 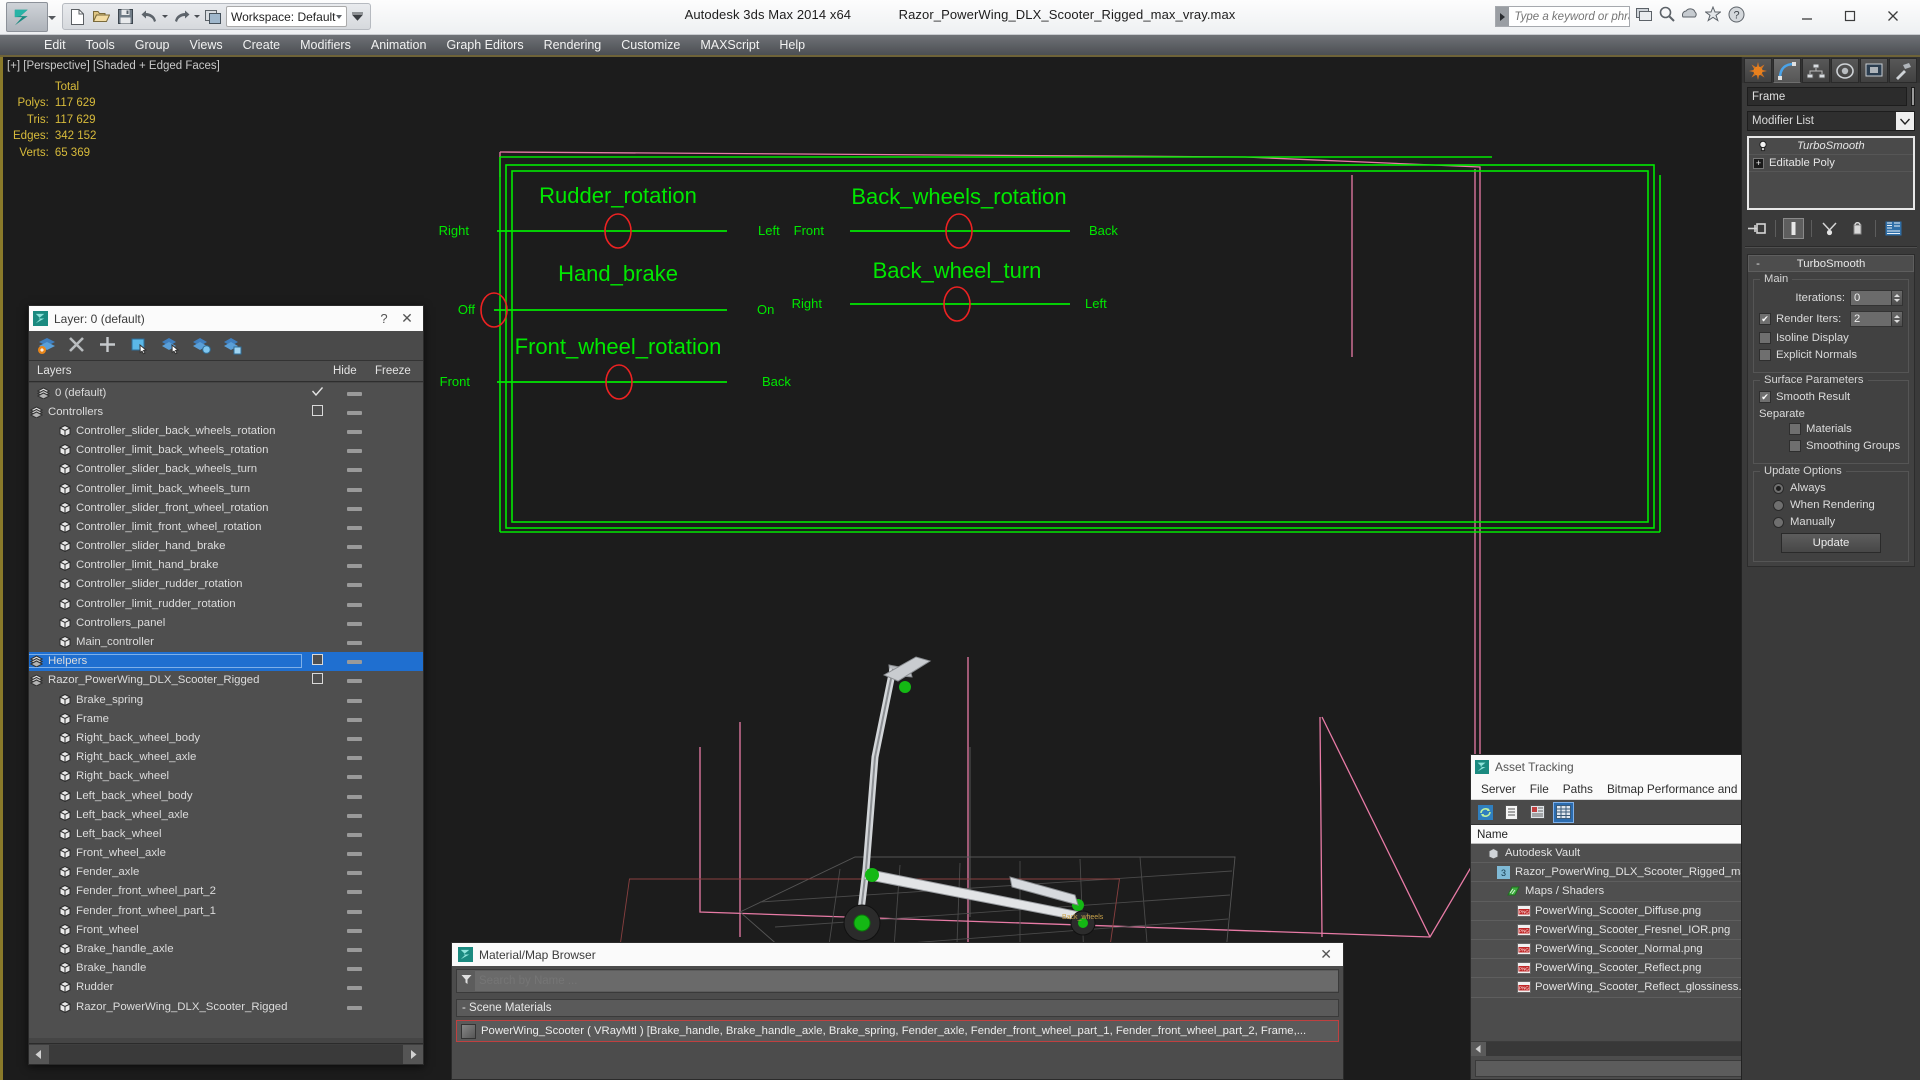 I want to click on layer-row-name-cell: Controller_slider_back_wheels_rotation, so click(x=165, y=431).